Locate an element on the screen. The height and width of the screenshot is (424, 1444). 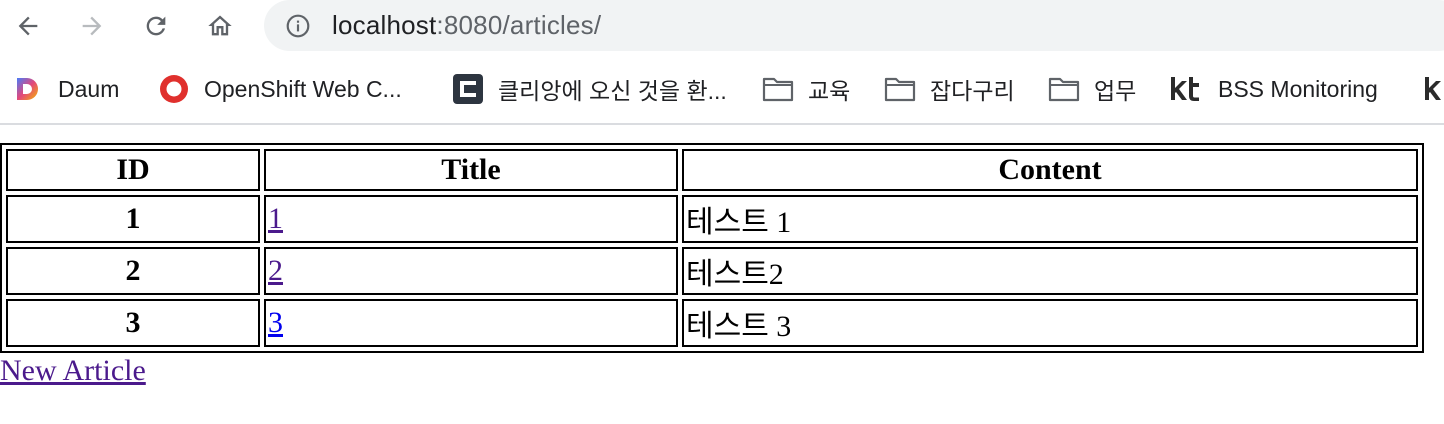
bookmark-overflow is located at coordinates (1433, 89).